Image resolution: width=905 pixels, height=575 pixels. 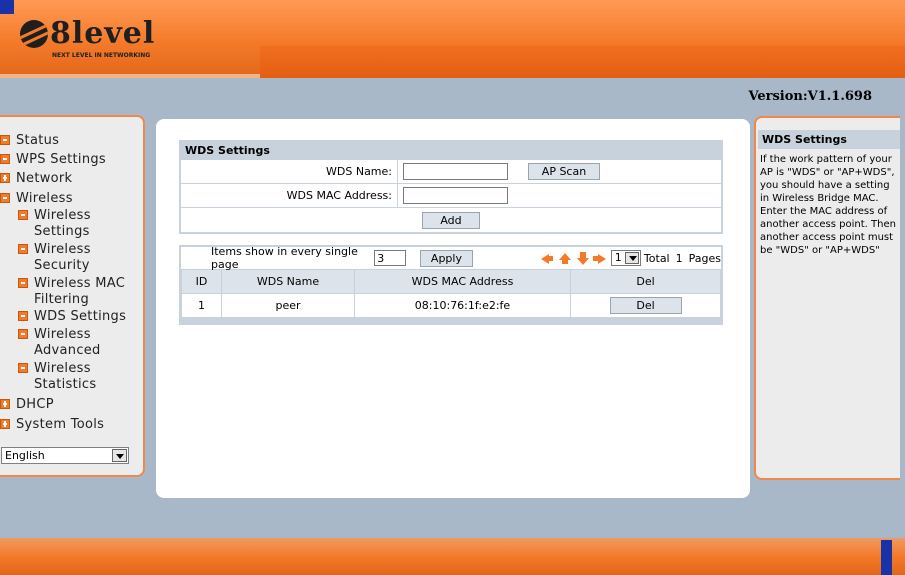 What do you see at coordinates (564, 171) in the screenshot?
I see `ap-scan-button: AP Scan` at bounding box center [564, 171].